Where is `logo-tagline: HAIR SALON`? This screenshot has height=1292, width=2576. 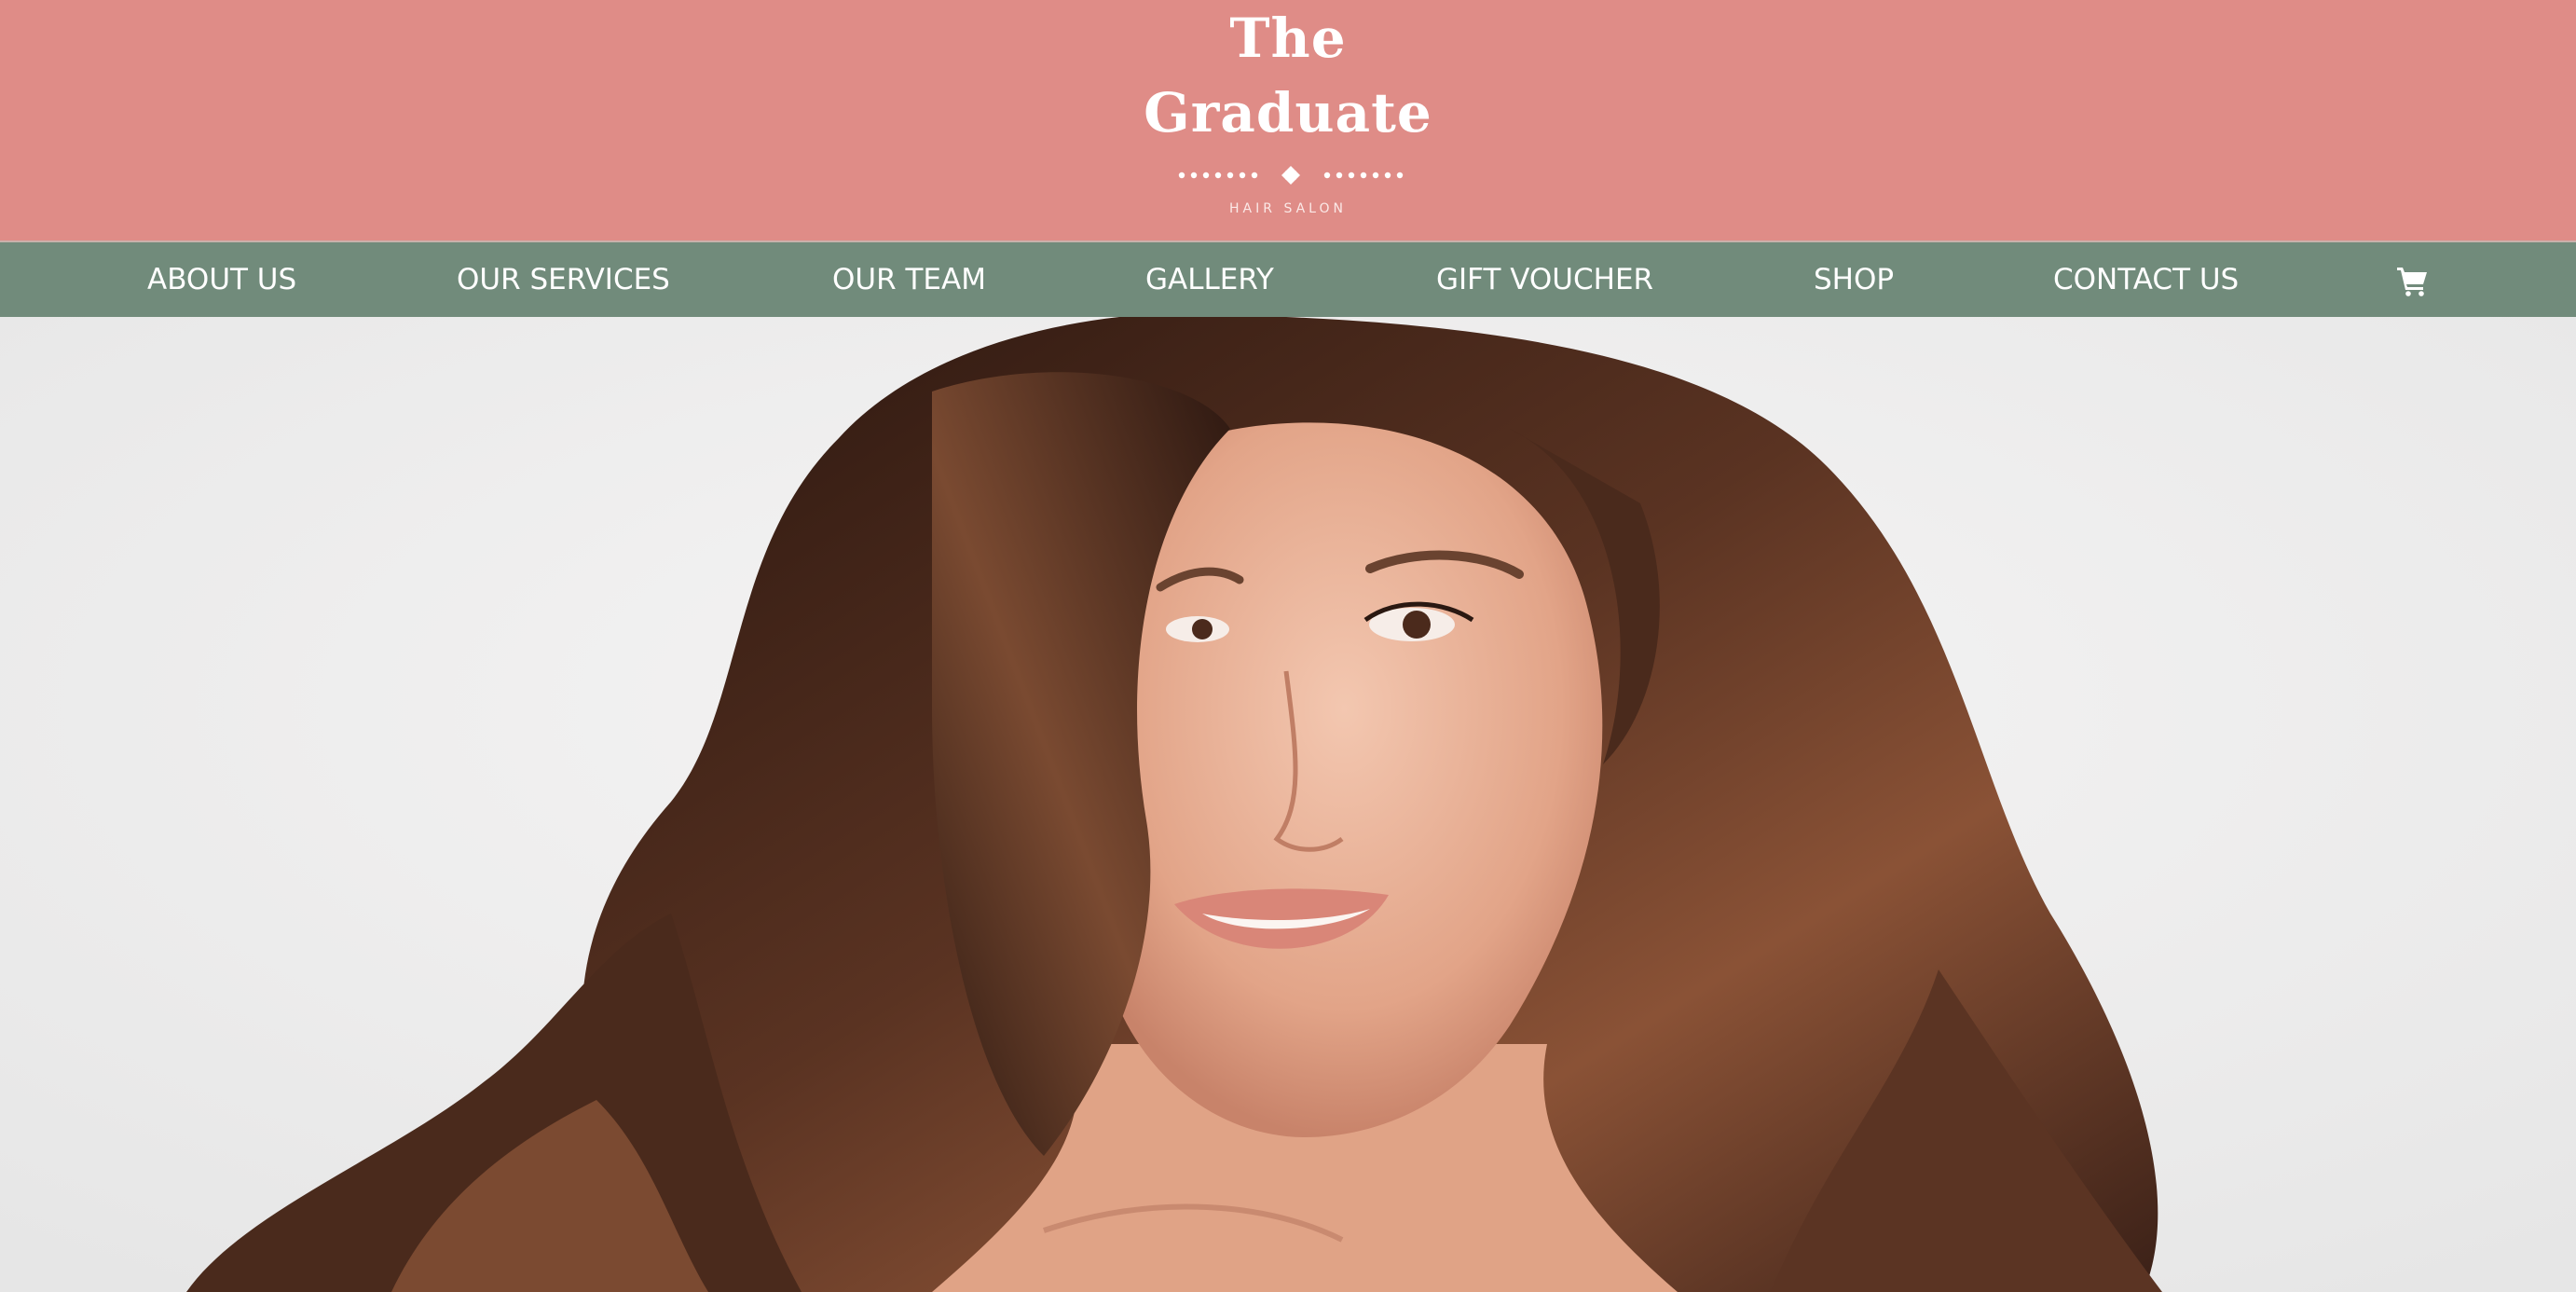
logo-tagline: HAIR SALON is located at coordinates (1288, 208).